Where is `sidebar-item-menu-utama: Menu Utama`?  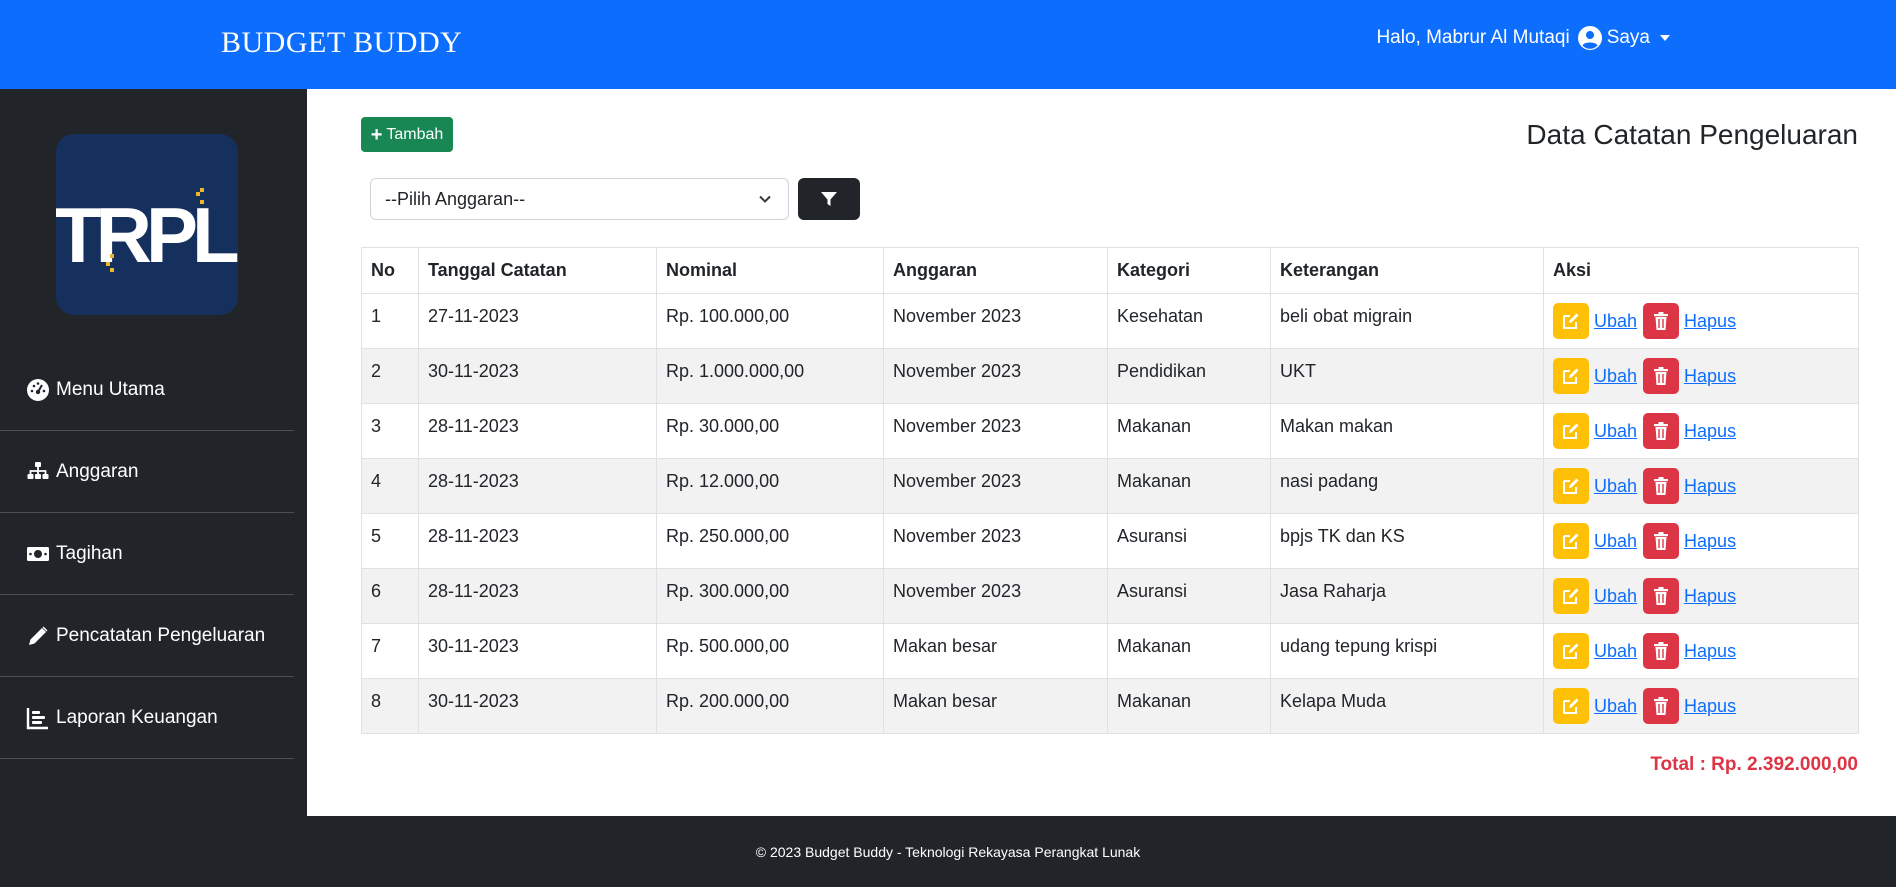 sidebar-item-menu-utama: Menu Utama is located at coordinates (147, 390).